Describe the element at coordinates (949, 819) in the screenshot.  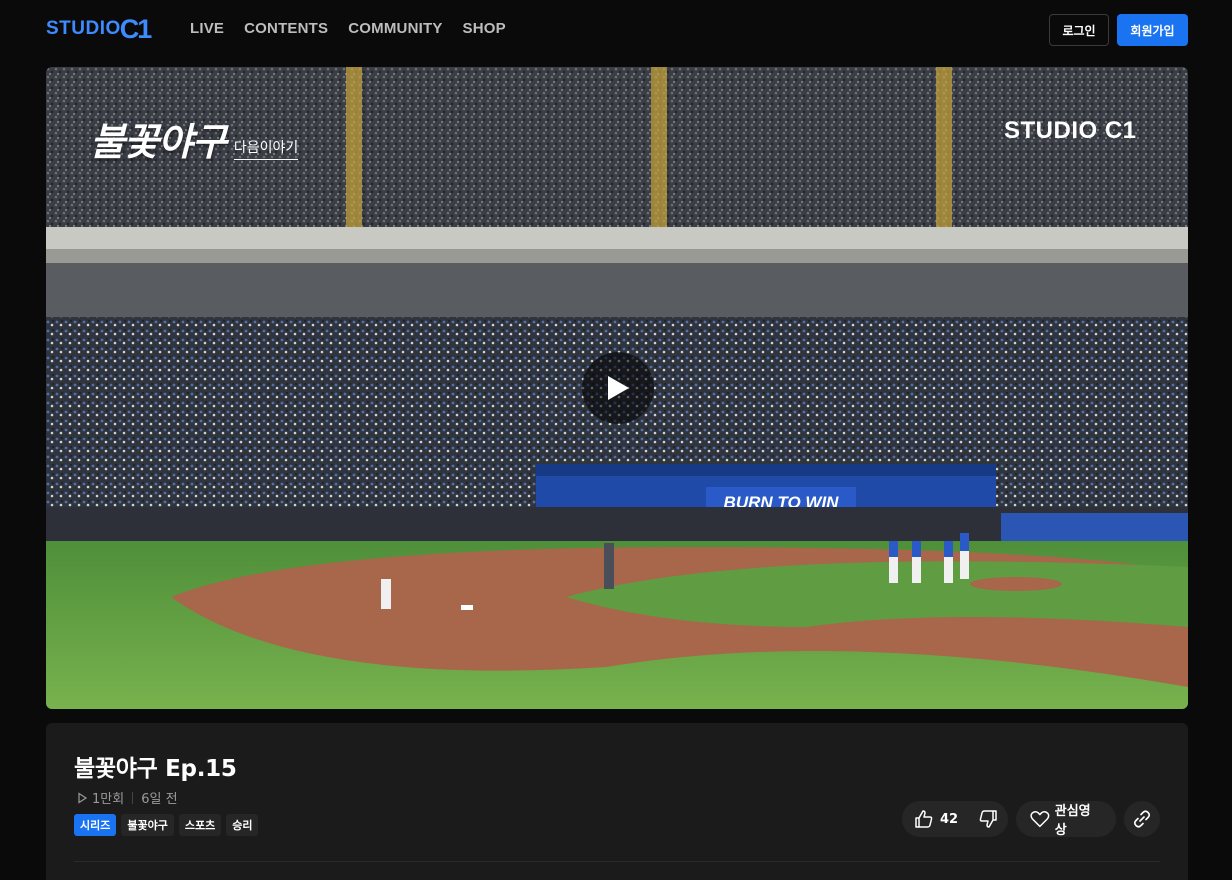
I see `like-count: 42` at that location.